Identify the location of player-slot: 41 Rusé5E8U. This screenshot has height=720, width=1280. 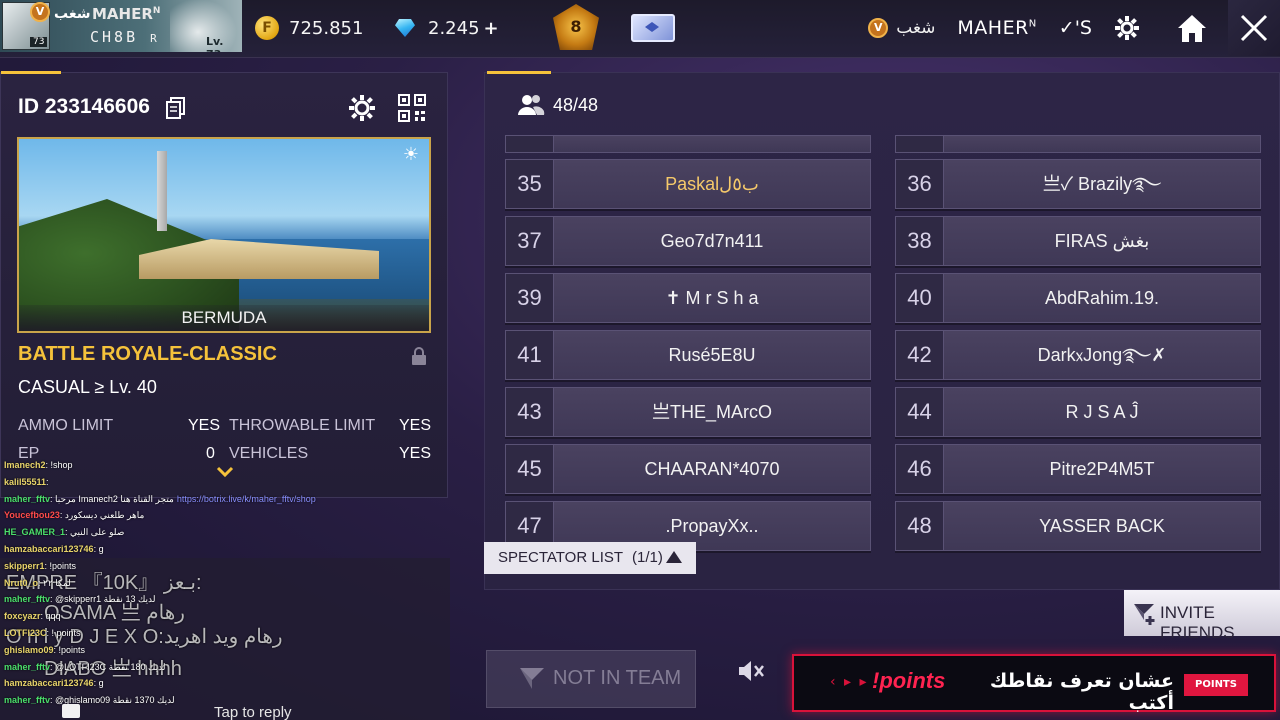
(688, 355).